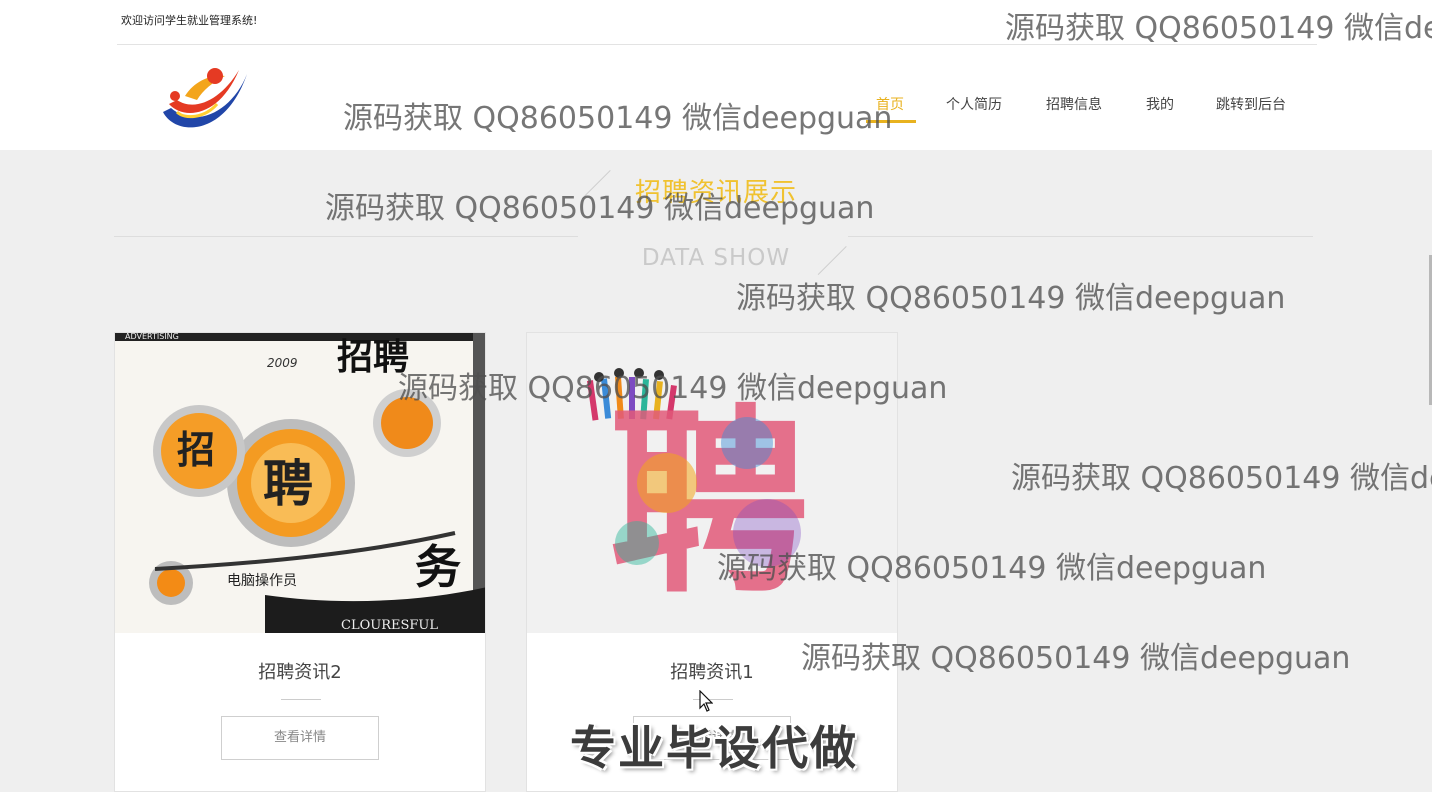 This screenshot has height=792, width=1432. Describe the element at coordinates (1080, 236) in the screenshot. I see `title-line-right` at that location.